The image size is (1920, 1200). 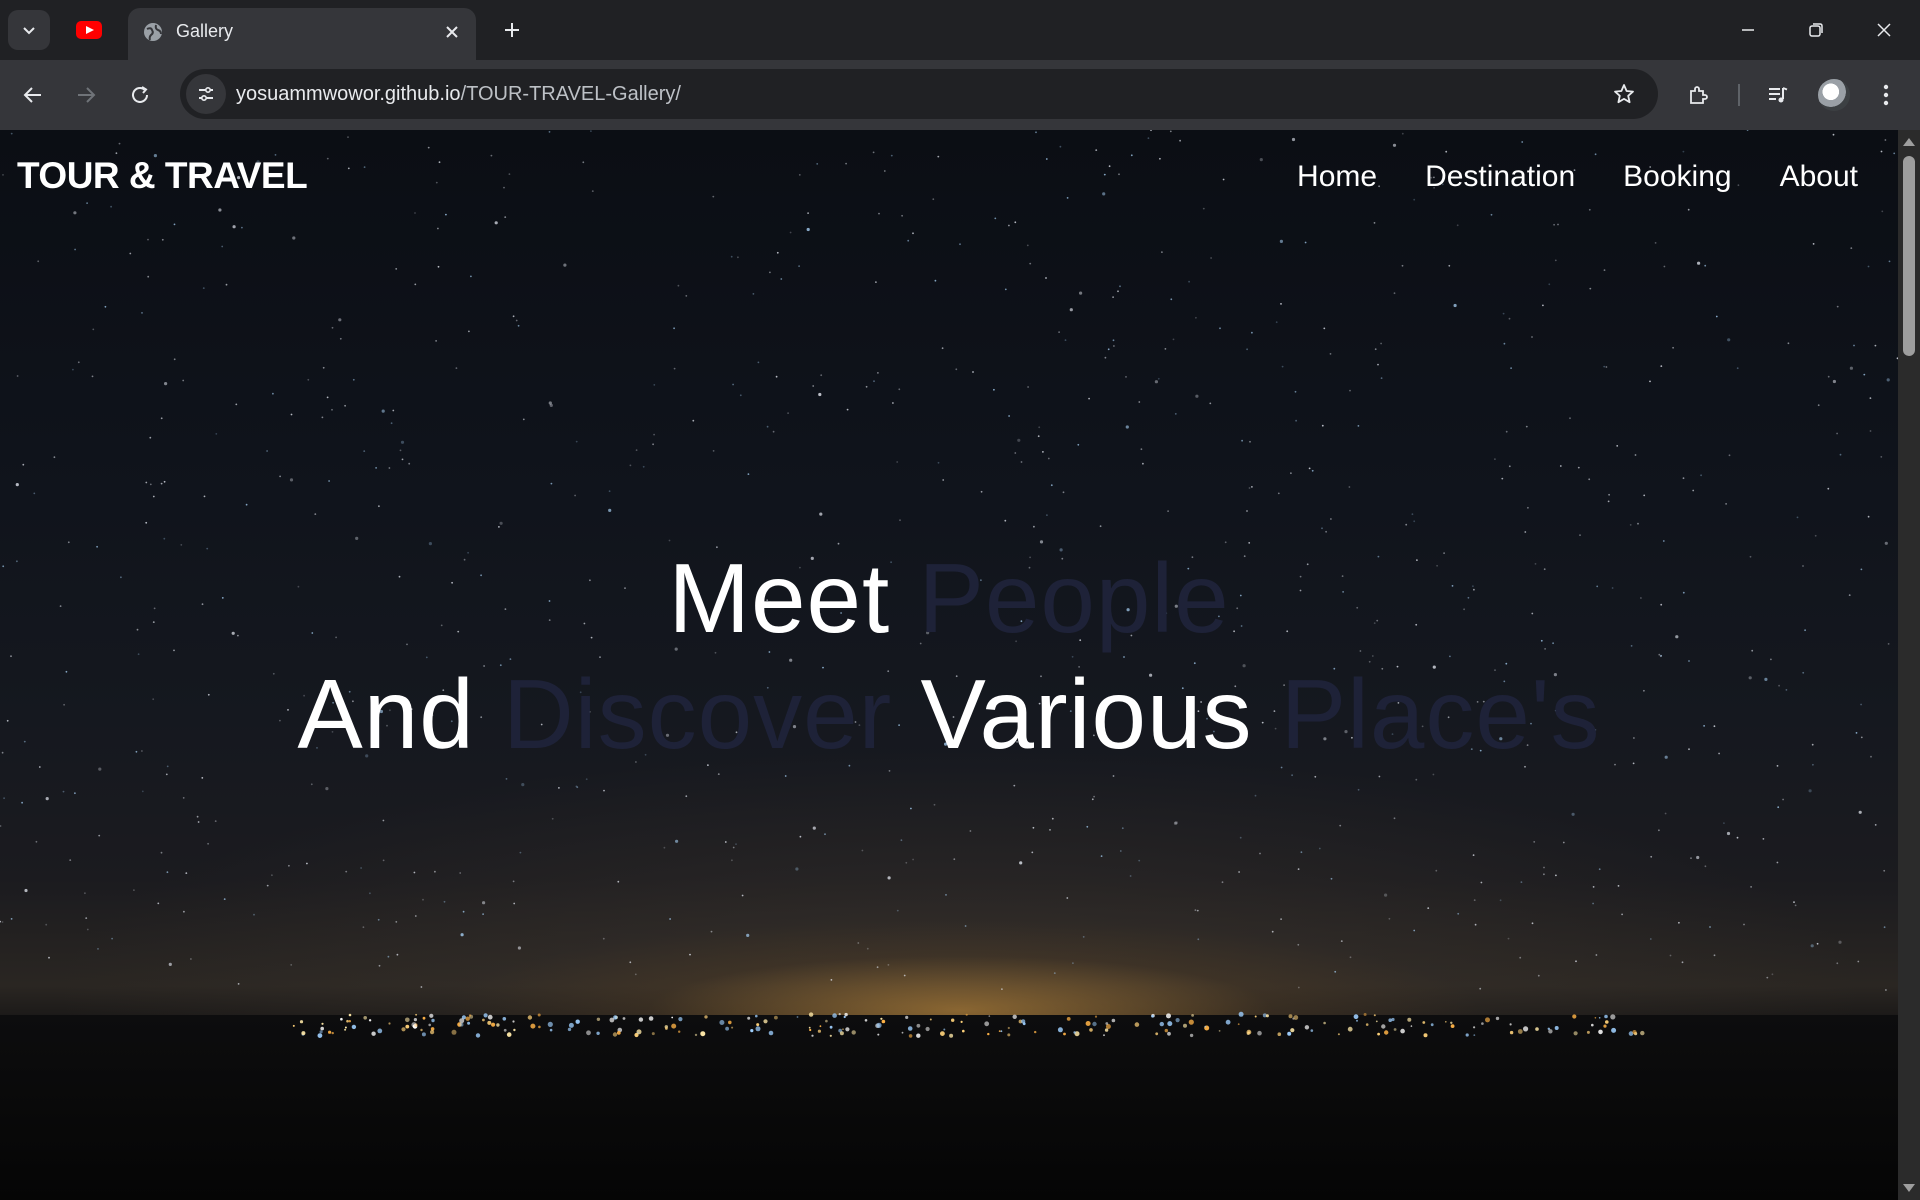 I want to click on forward-icon, so click(x=87, y=95).